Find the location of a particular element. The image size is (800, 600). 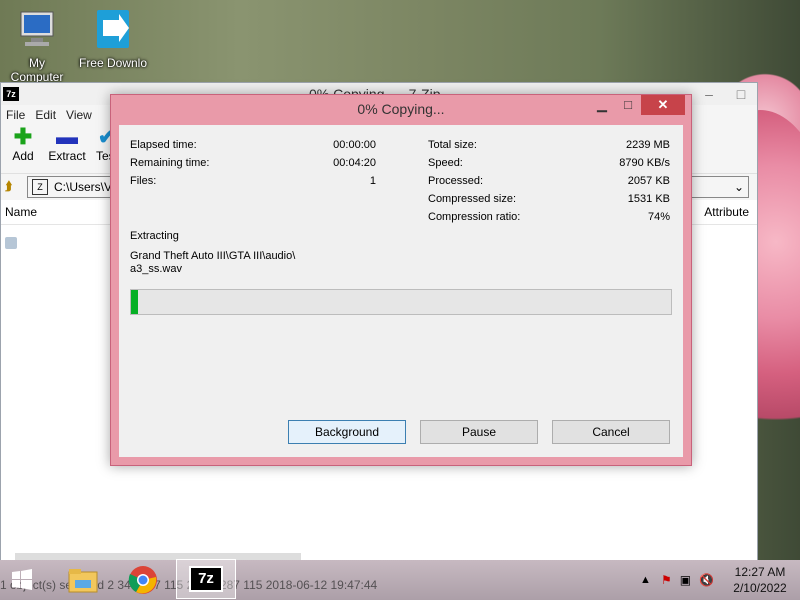

download-icon is located at coordinates (113, 30).